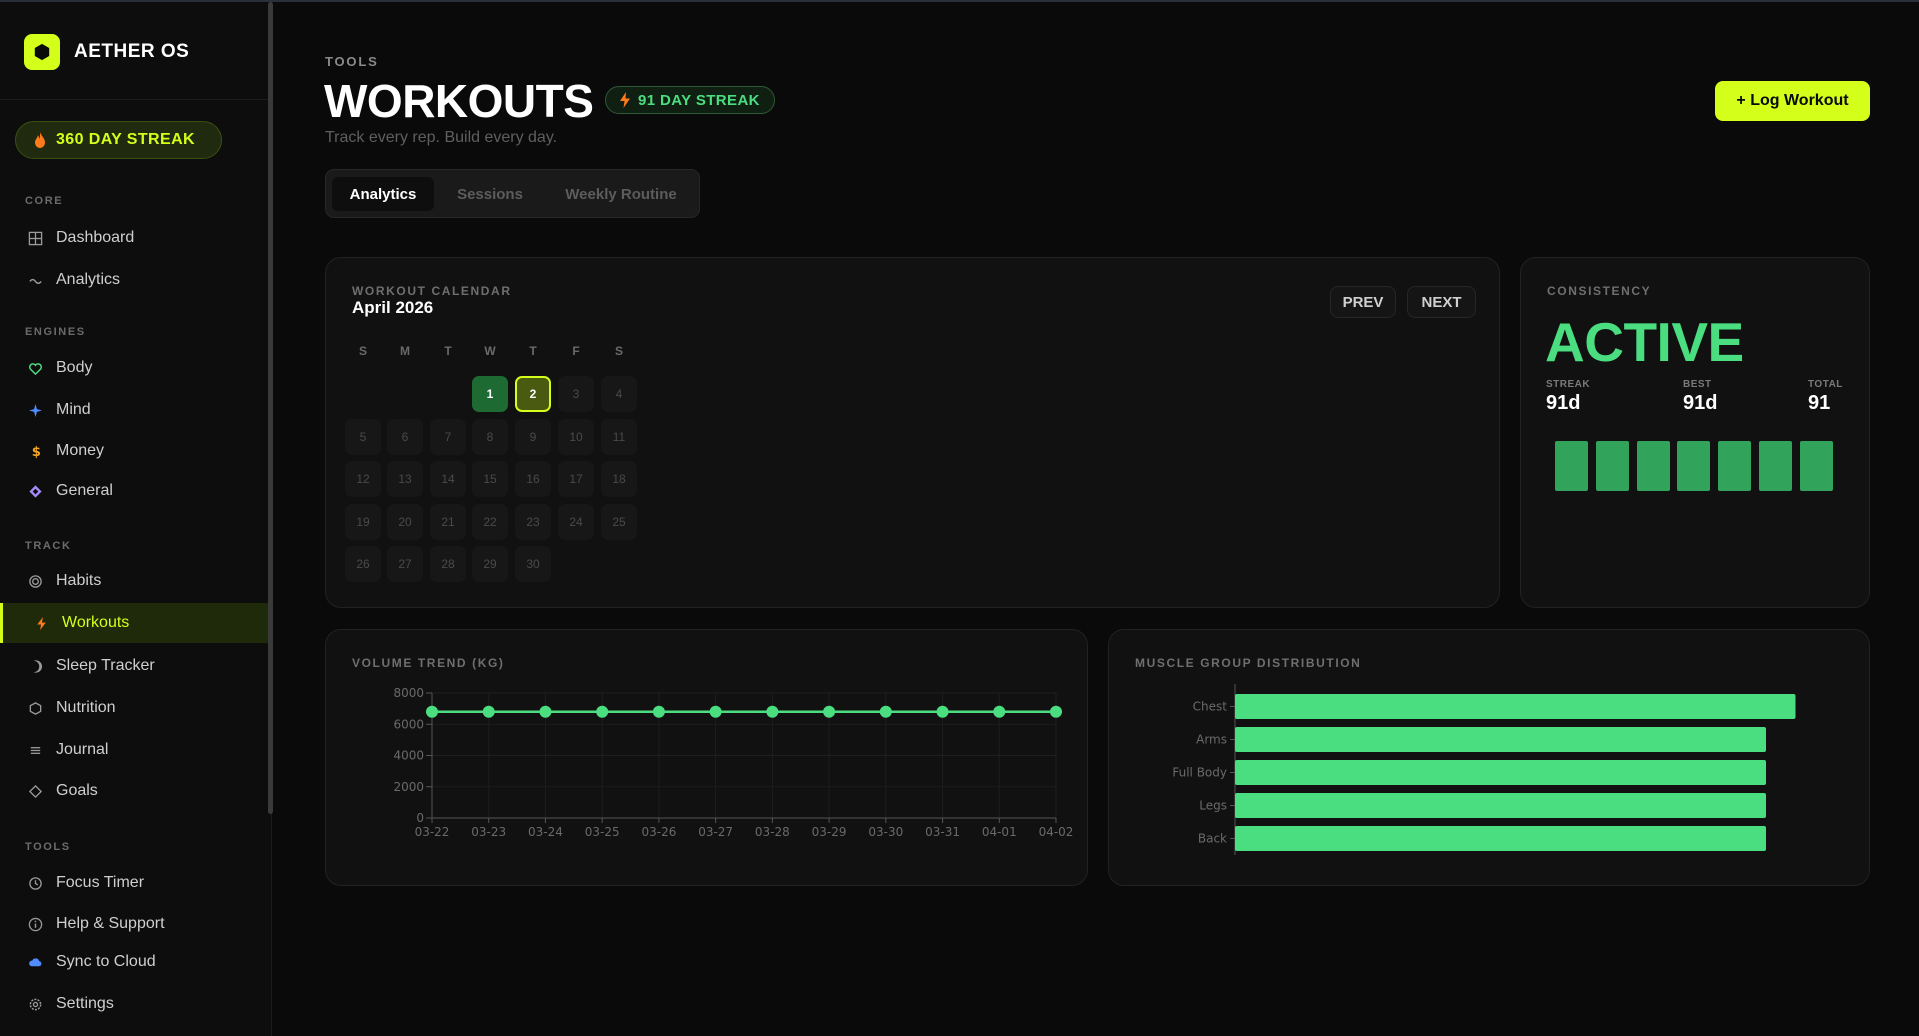  Describe the element at coordinates (352, 61) in the screenshot. I see `breadcrumb: TOOLS` at that location.